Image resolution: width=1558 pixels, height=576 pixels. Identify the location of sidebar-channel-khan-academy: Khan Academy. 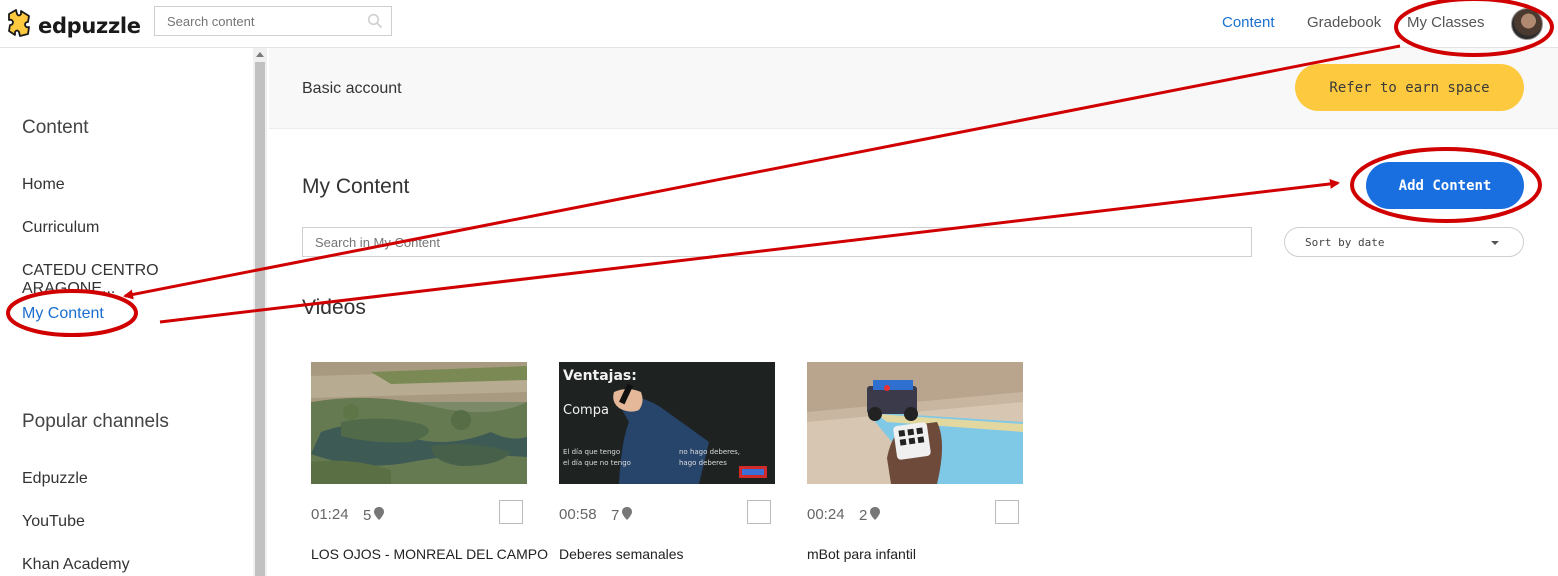
(76, 565).